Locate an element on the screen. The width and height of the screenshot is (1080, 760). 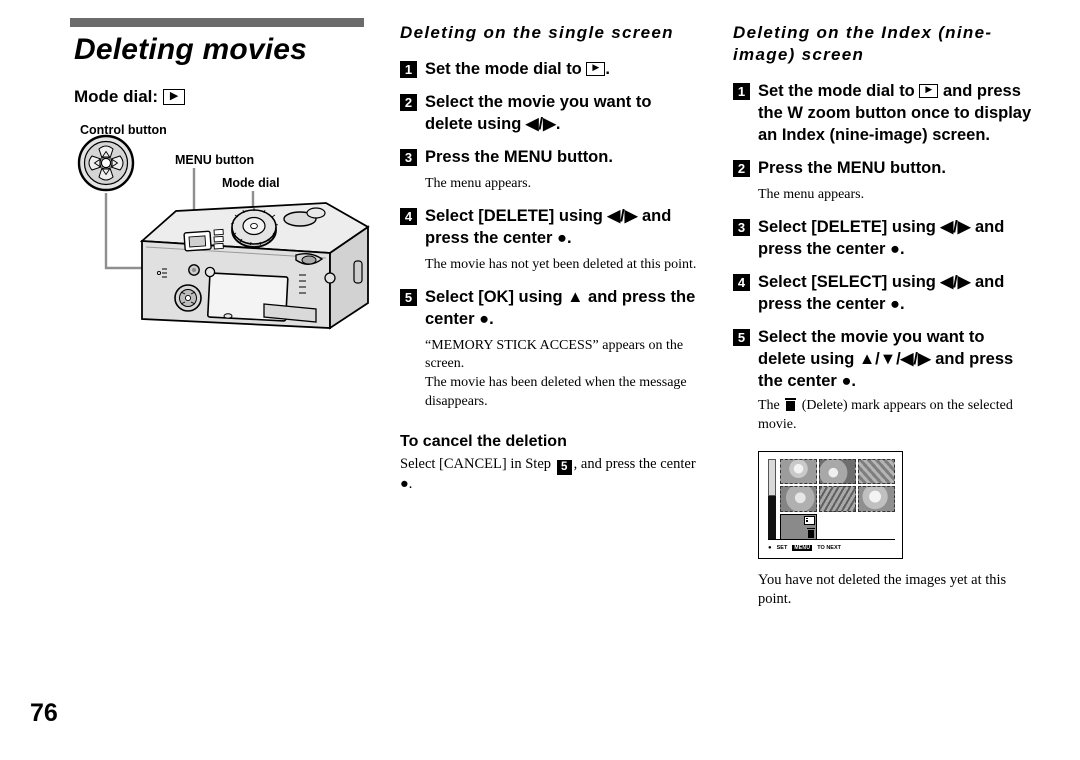
title-rule is located at coordinates (217, 22).